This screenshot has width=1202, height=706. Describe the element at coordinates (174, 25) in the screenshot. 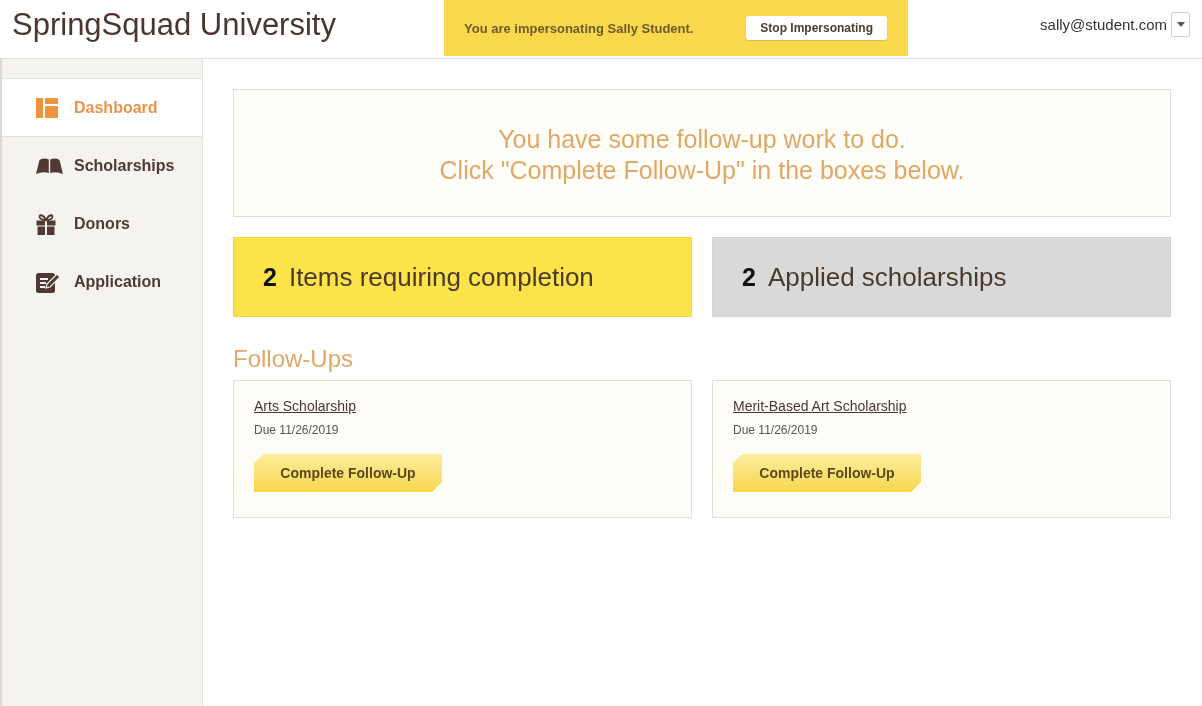

I see `site-title: SpringSquad University` at that location.